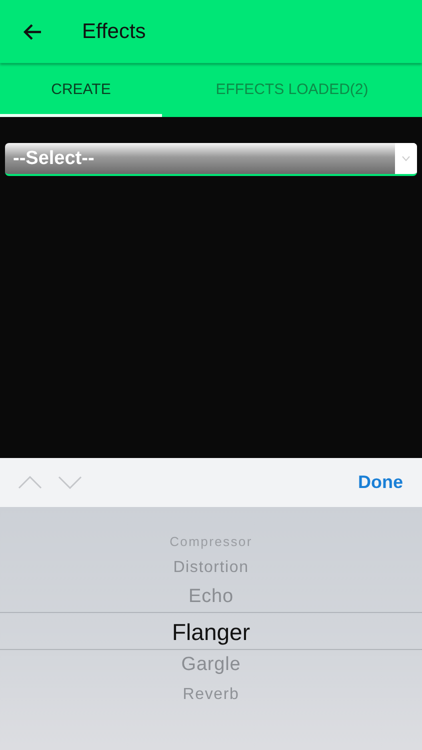 This screenshot has width=422, height=750. What do you see at coordinates (292, 90) in the screenshot?
I see `tab: EFFECTS LOADED(2)` at bounding box center [292, 90].